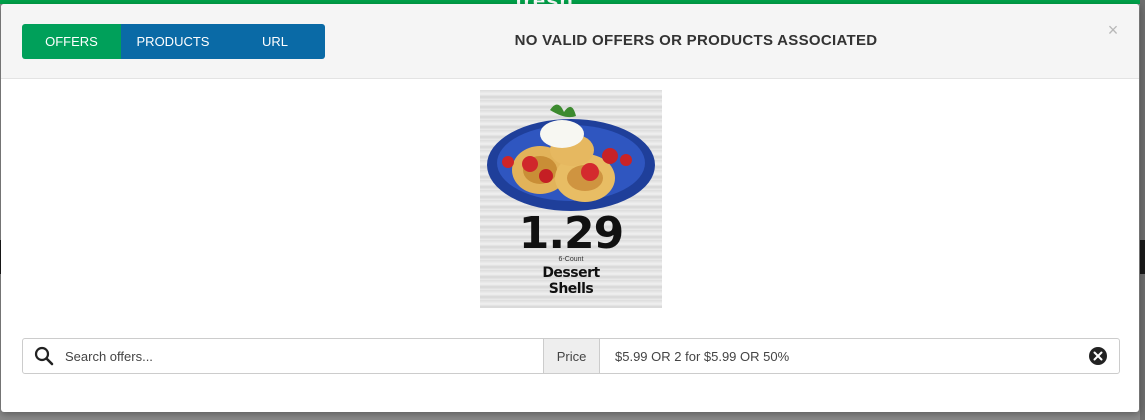 The width and height of the screenshot is (1145, 420). I want to click on background-right-bar, so click(1142, 257).